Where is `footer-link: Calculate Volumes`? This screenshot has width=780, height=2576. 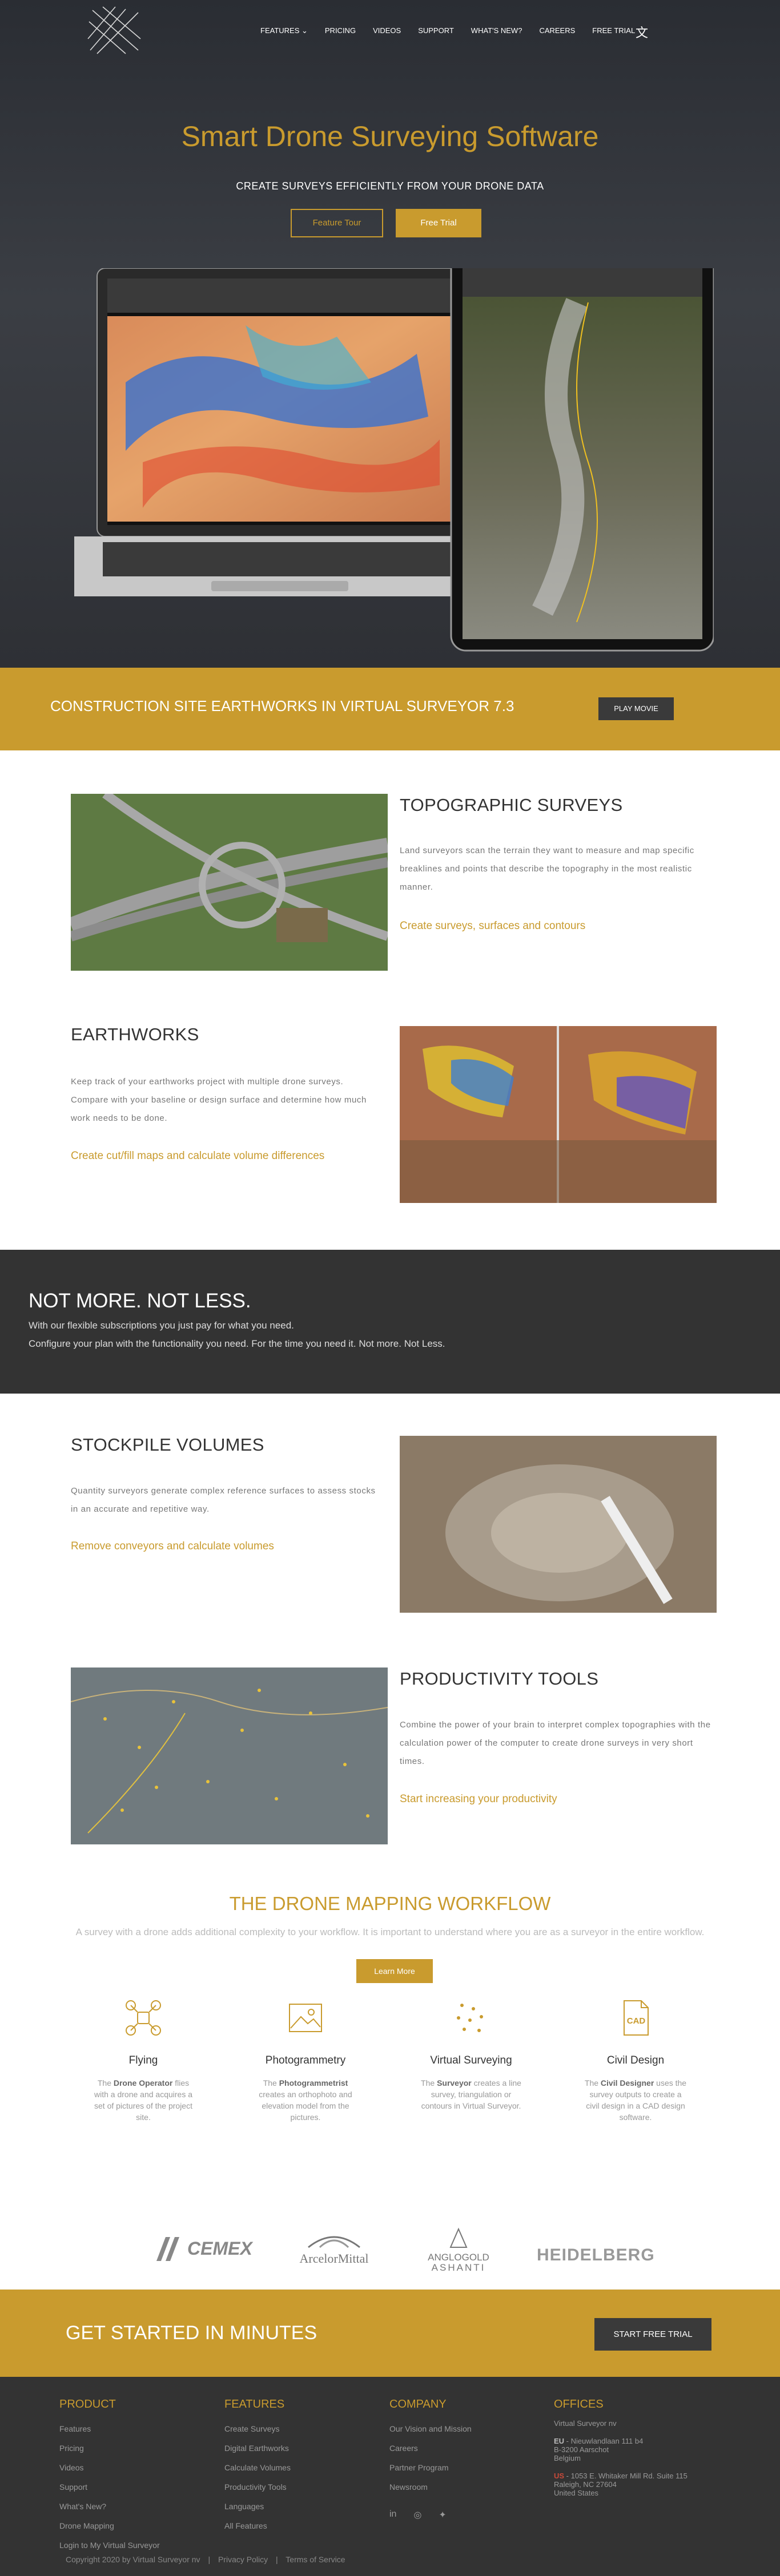
footer-link: Calculate Volumes is located at coordinates (257, 2467).